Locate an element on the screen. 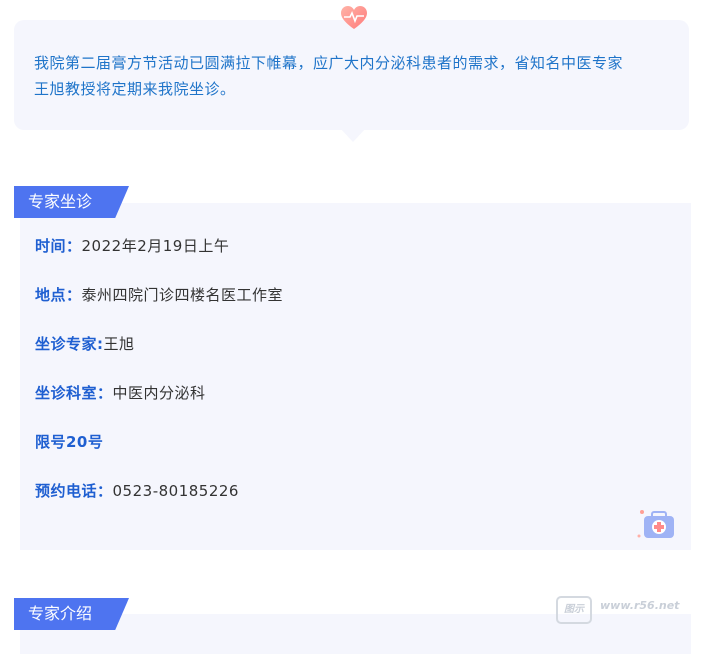  intro-pointer is located at coordinates (353, 135).